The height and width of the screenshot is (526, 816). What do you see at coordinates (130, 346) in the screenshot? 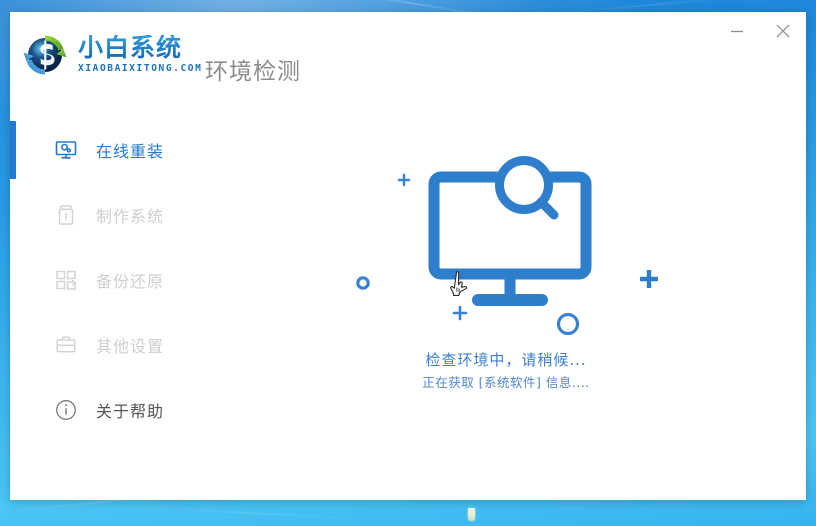
I see `sidebar-item-label: 其他设置` at bounding box center [130, 346].